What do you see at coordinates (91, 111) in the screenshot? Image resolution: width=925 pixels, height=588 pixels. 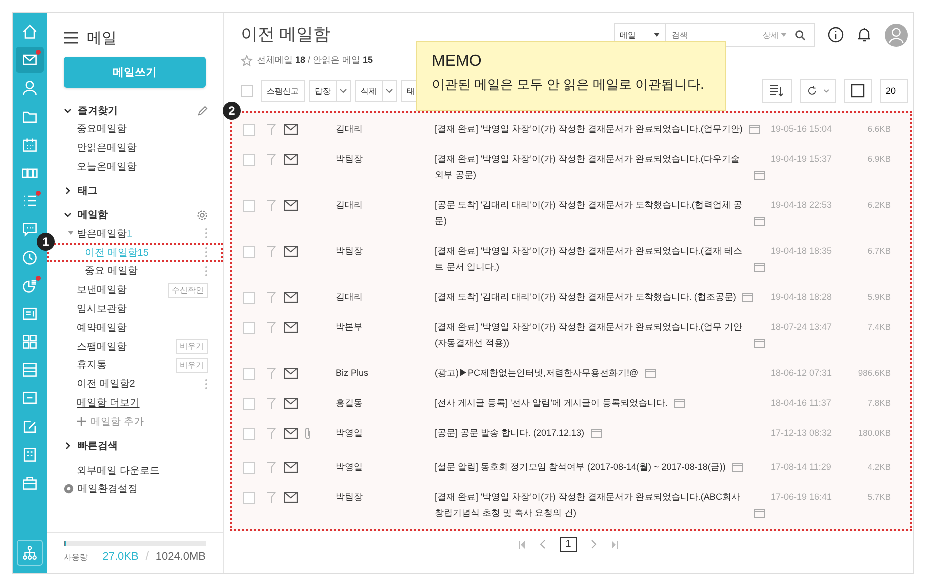 I see `section-toggle: 즐겨찾기` at bounding box center [91, 111].